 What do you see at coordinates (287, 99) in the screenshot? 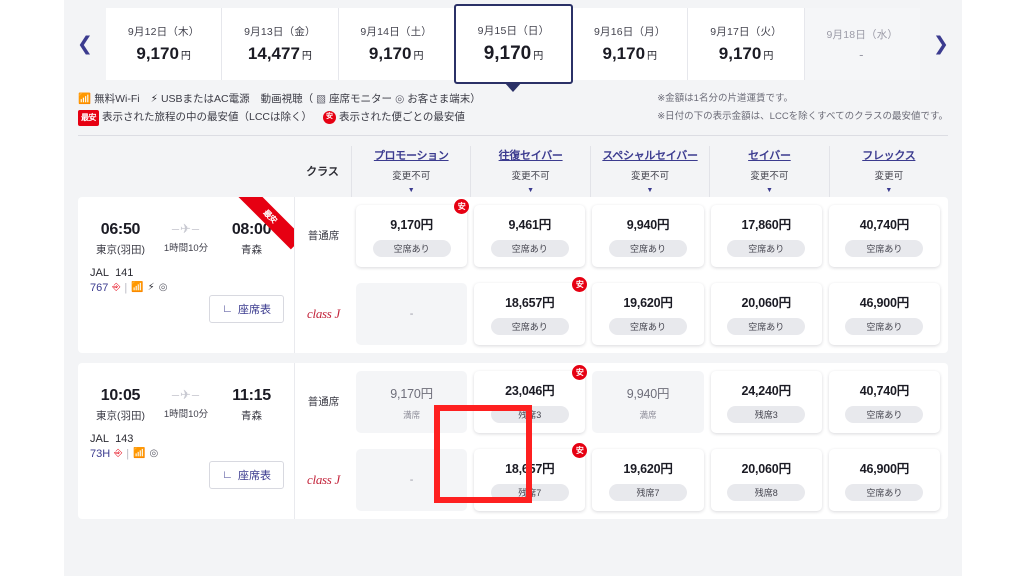
I see `legend-video-label: 動画視聴（` at bounding box center [287, 99].